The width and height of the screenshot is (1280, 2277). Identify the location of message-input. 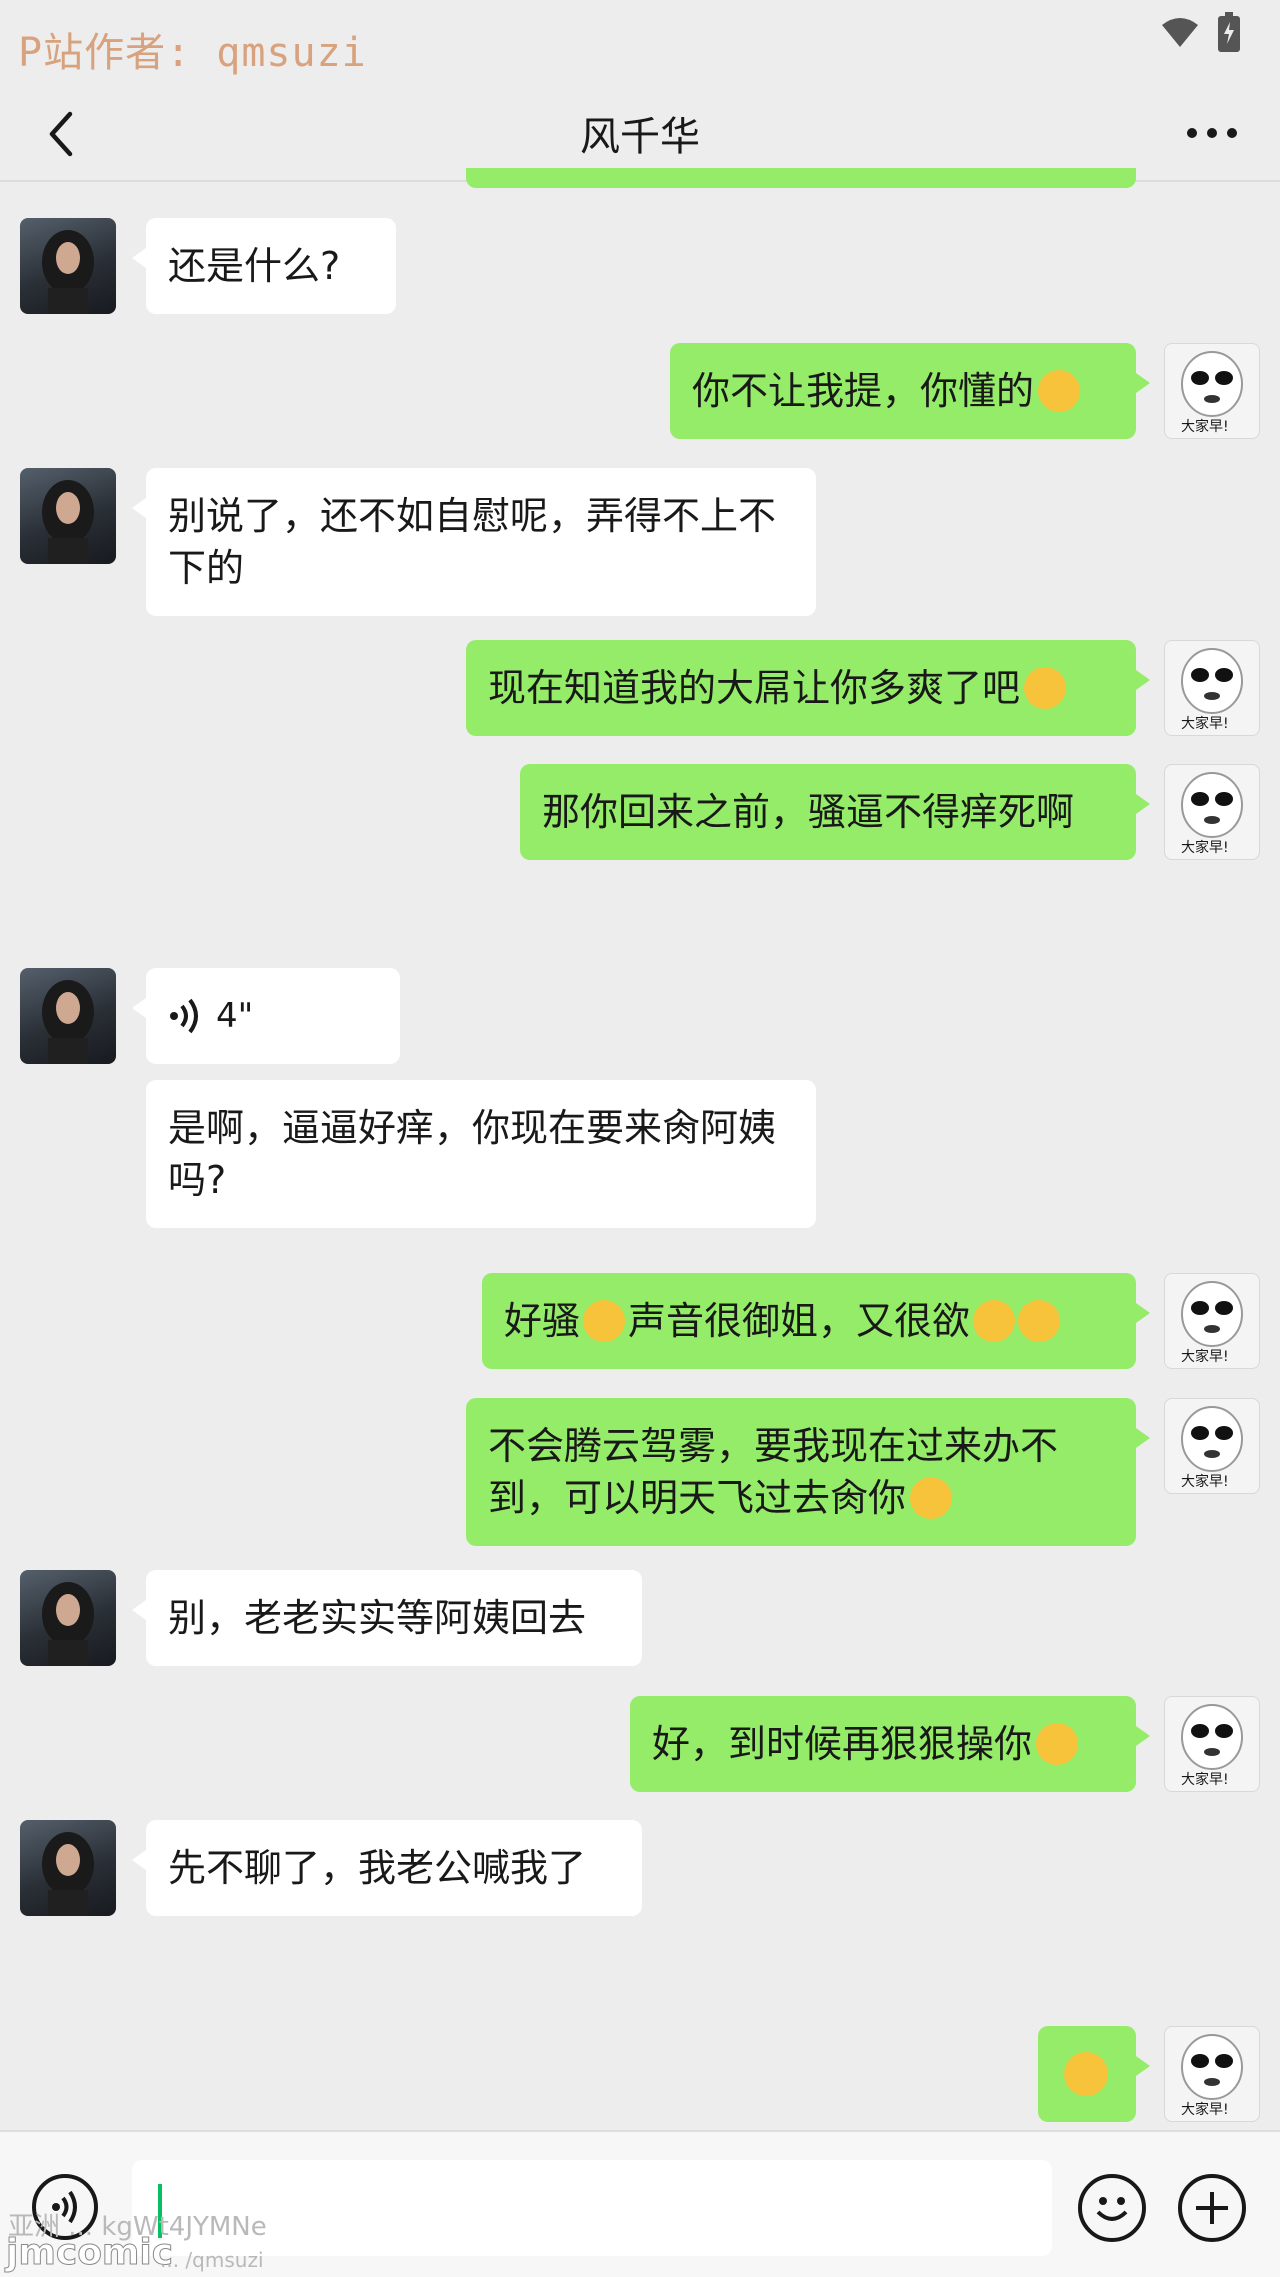
(592, 2208).